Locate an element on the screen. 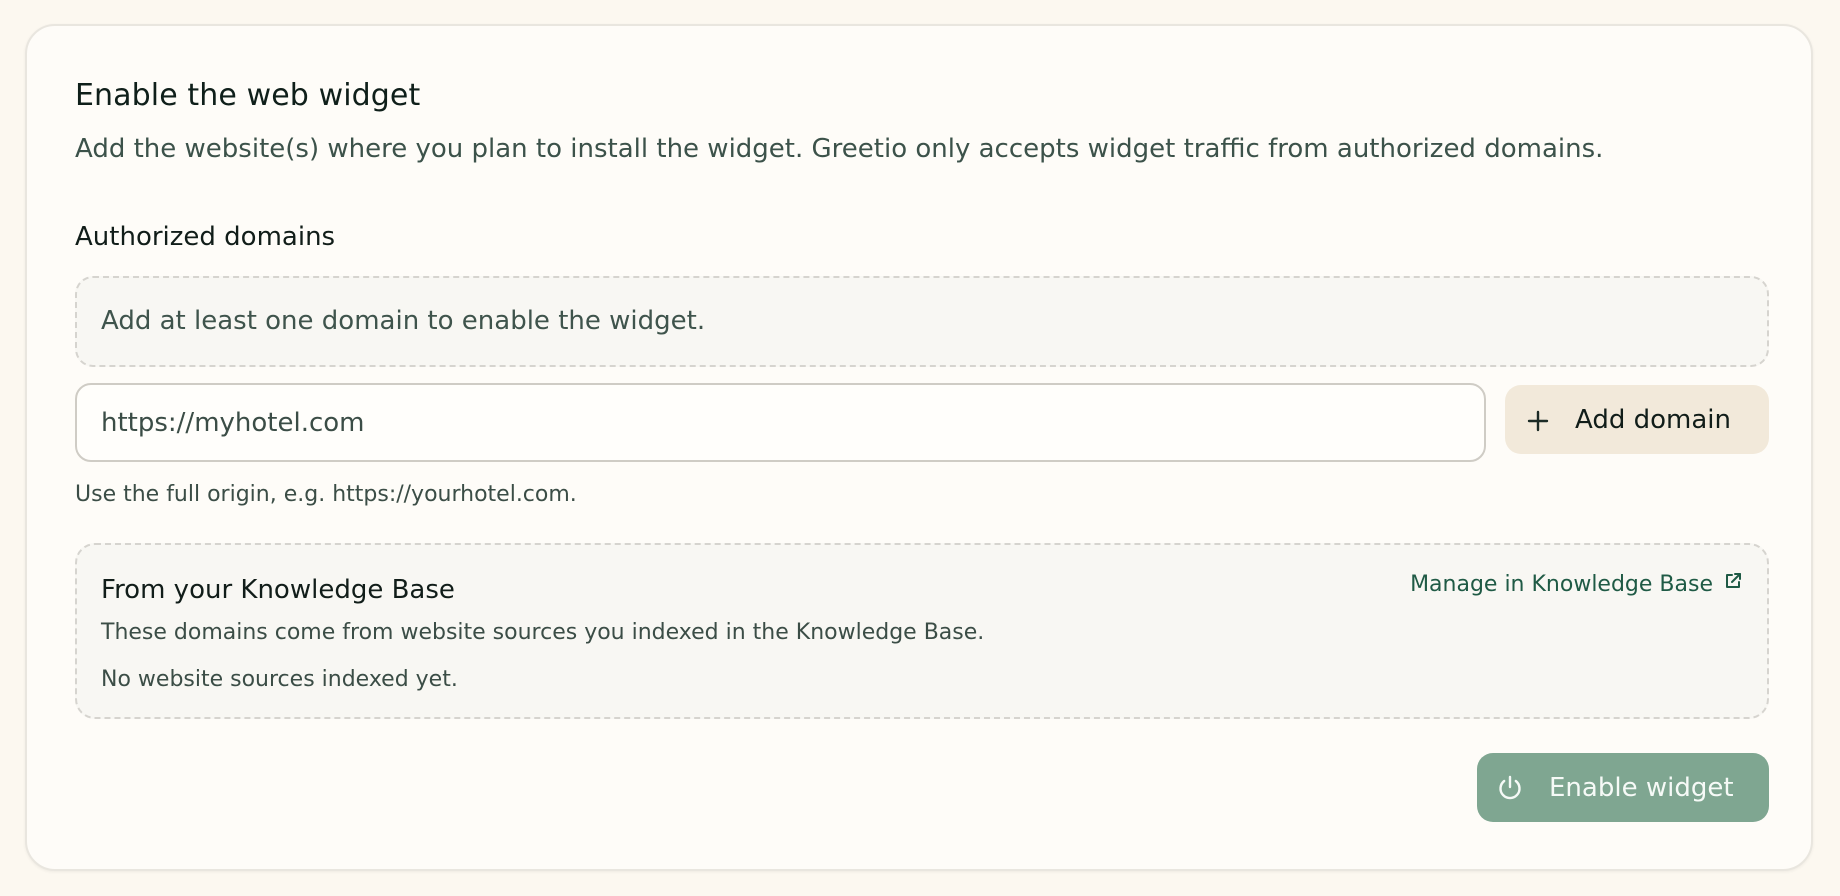 Image resolution: width=1840 pixels, height=896 pixels. knowledge-base-empty-message: No website sources indexed yet. is located at coordinates (279, 679).